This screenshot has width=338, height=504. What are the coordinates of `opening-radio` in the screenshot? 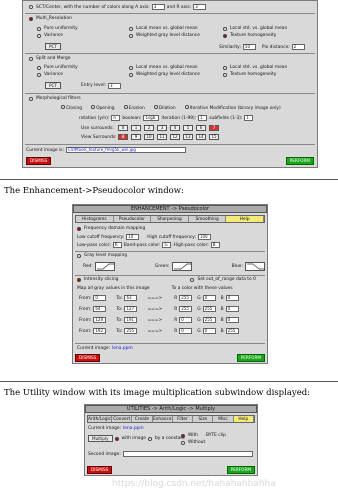 It's located at (93, 107).